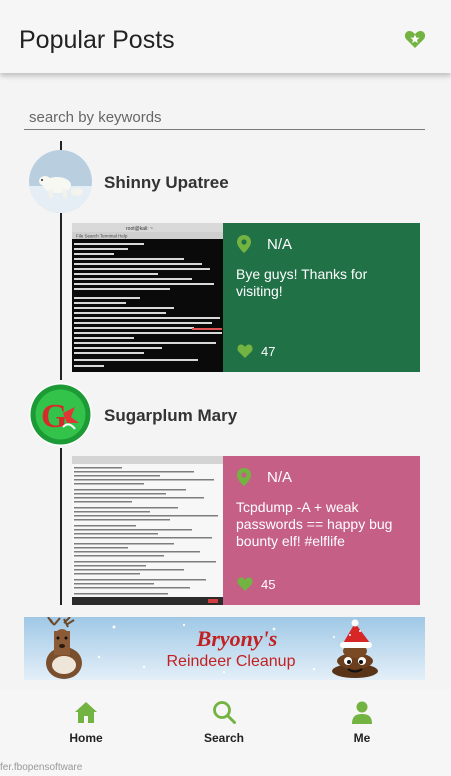 The height and width of the screenshot is (776, 451). What do you see at coordinates (268, 584) in the screenshot?
I see `like-count: 45` at bounding box center [268, 584].